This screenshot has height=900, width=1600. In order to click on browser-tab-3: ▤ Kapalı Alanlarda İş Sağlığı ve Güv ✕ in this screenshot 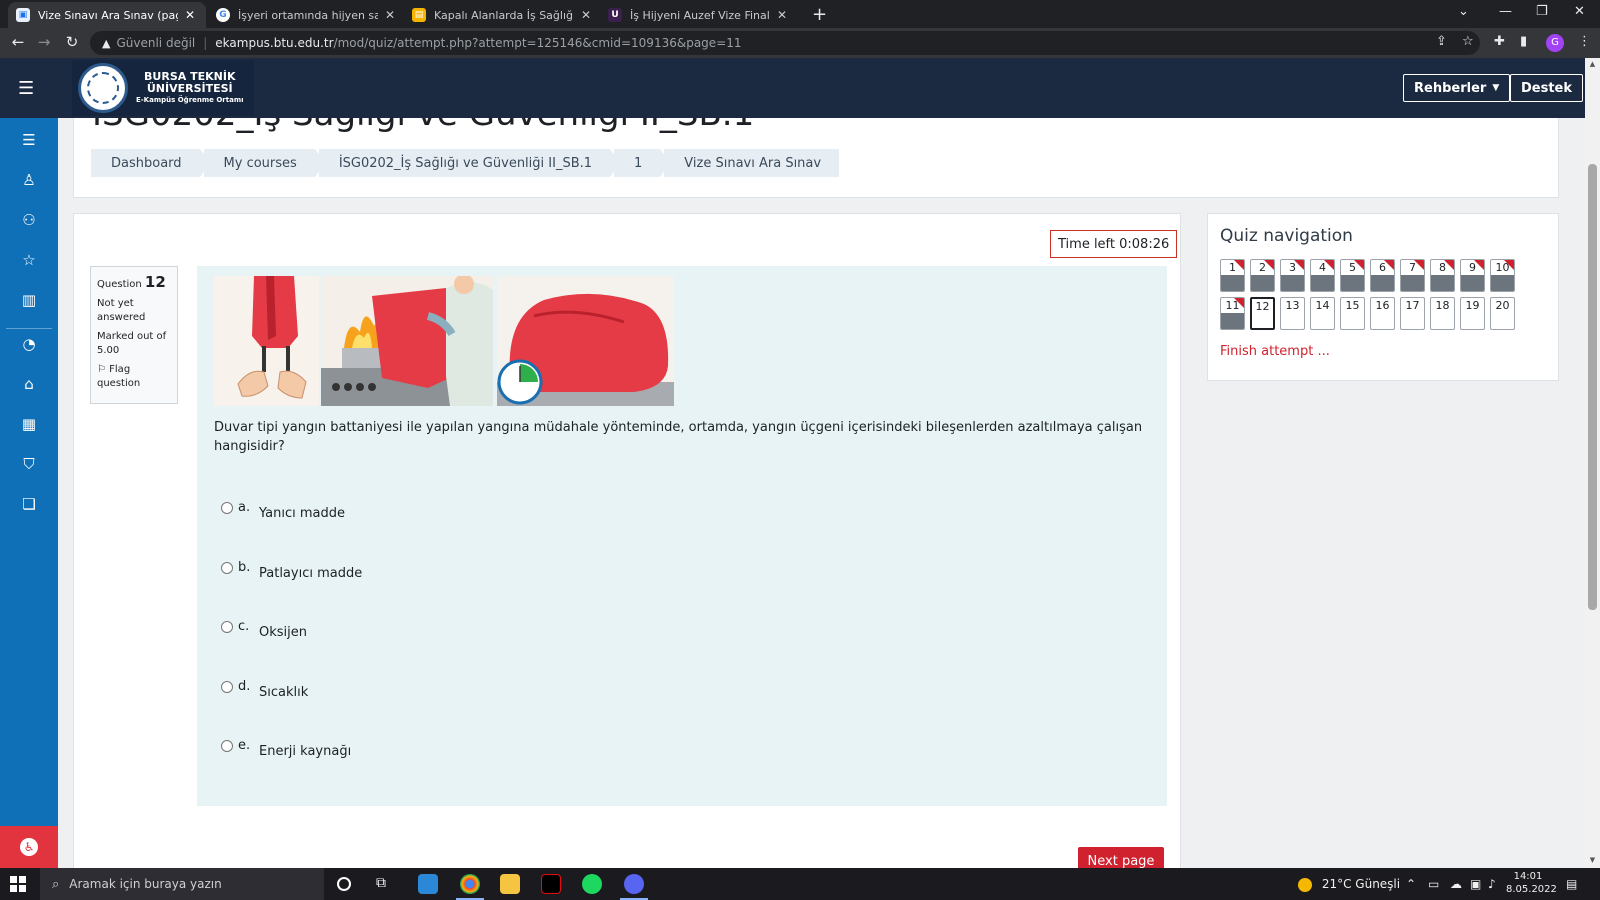, I will do `click(503, 15)`.